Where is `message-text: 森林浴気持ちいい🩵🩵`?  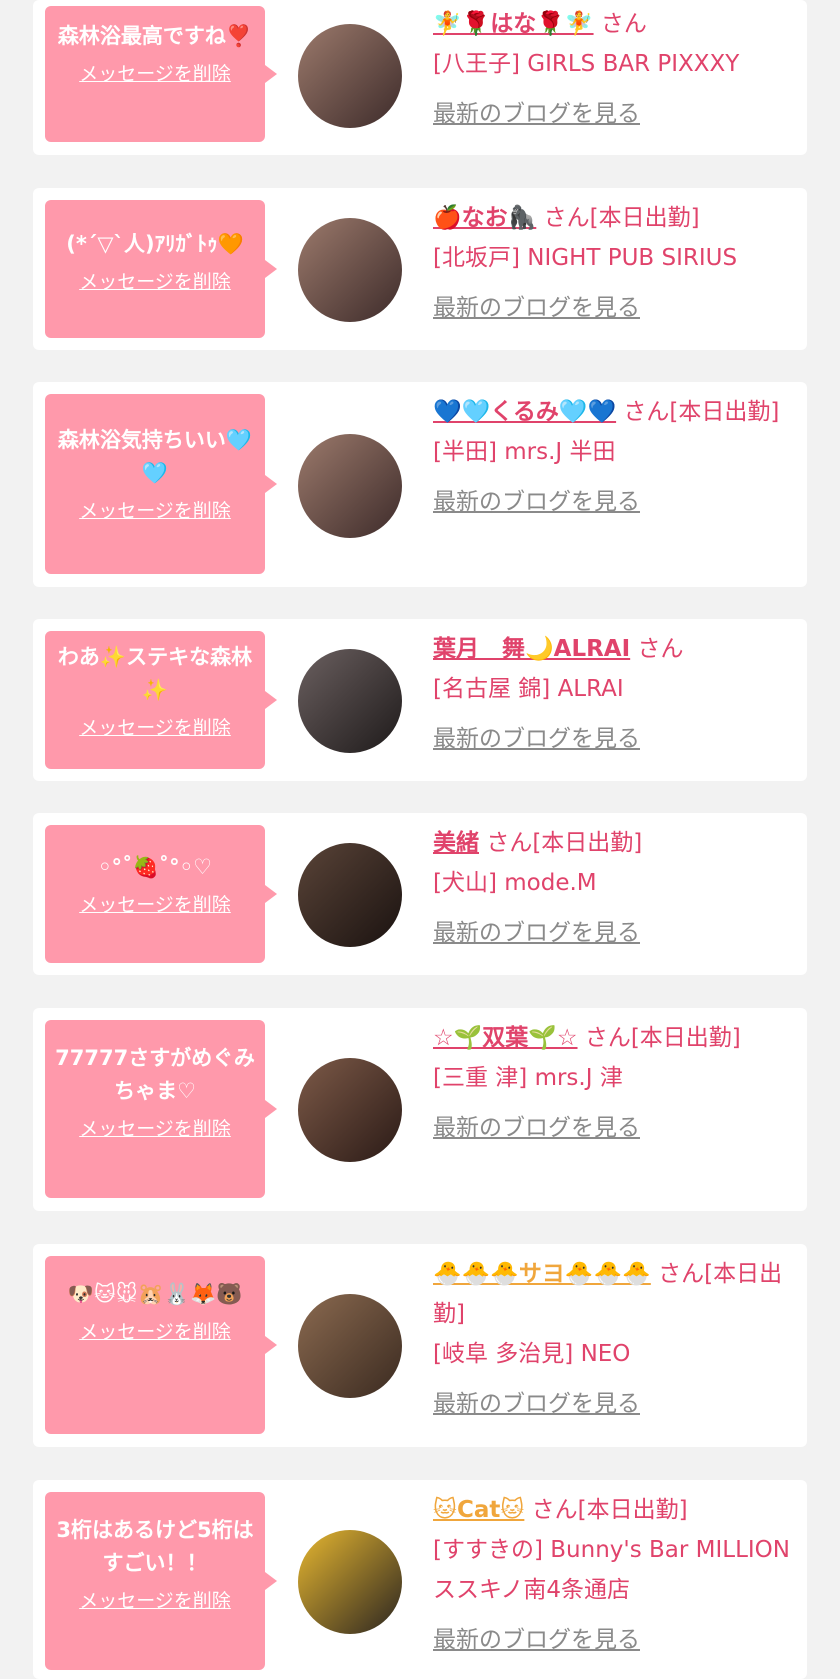 message-text: 森林浴気持ちいい🩵🩵 is located at coordinates (155, 456).